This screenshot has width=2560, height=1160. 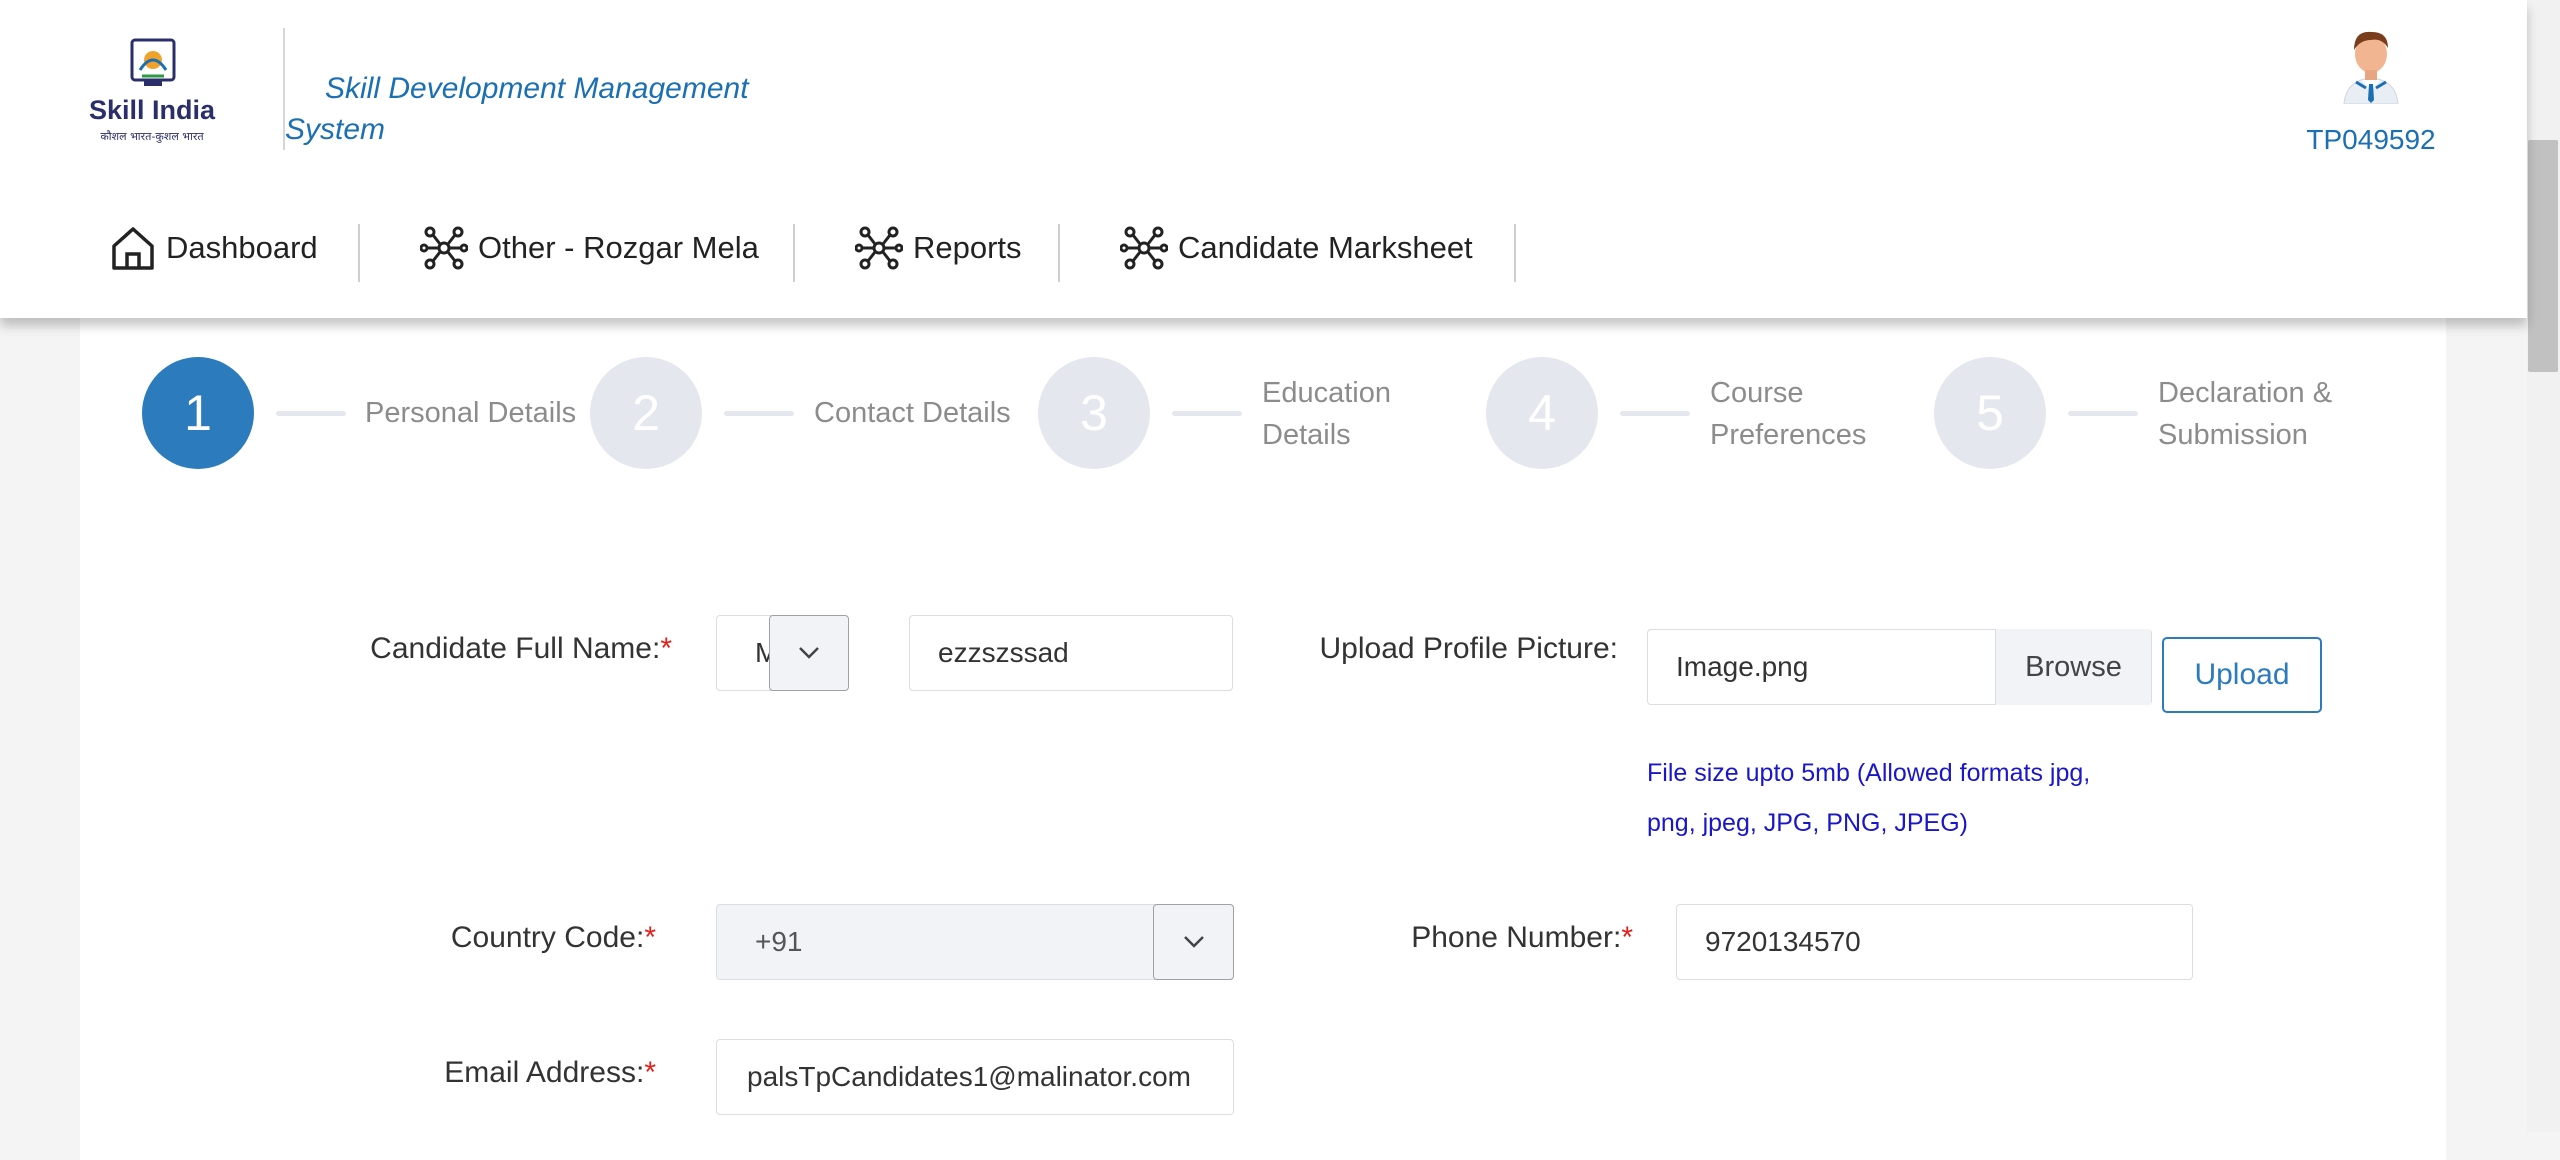 I want to click on user-avatar, so click(x=2371, y=65).